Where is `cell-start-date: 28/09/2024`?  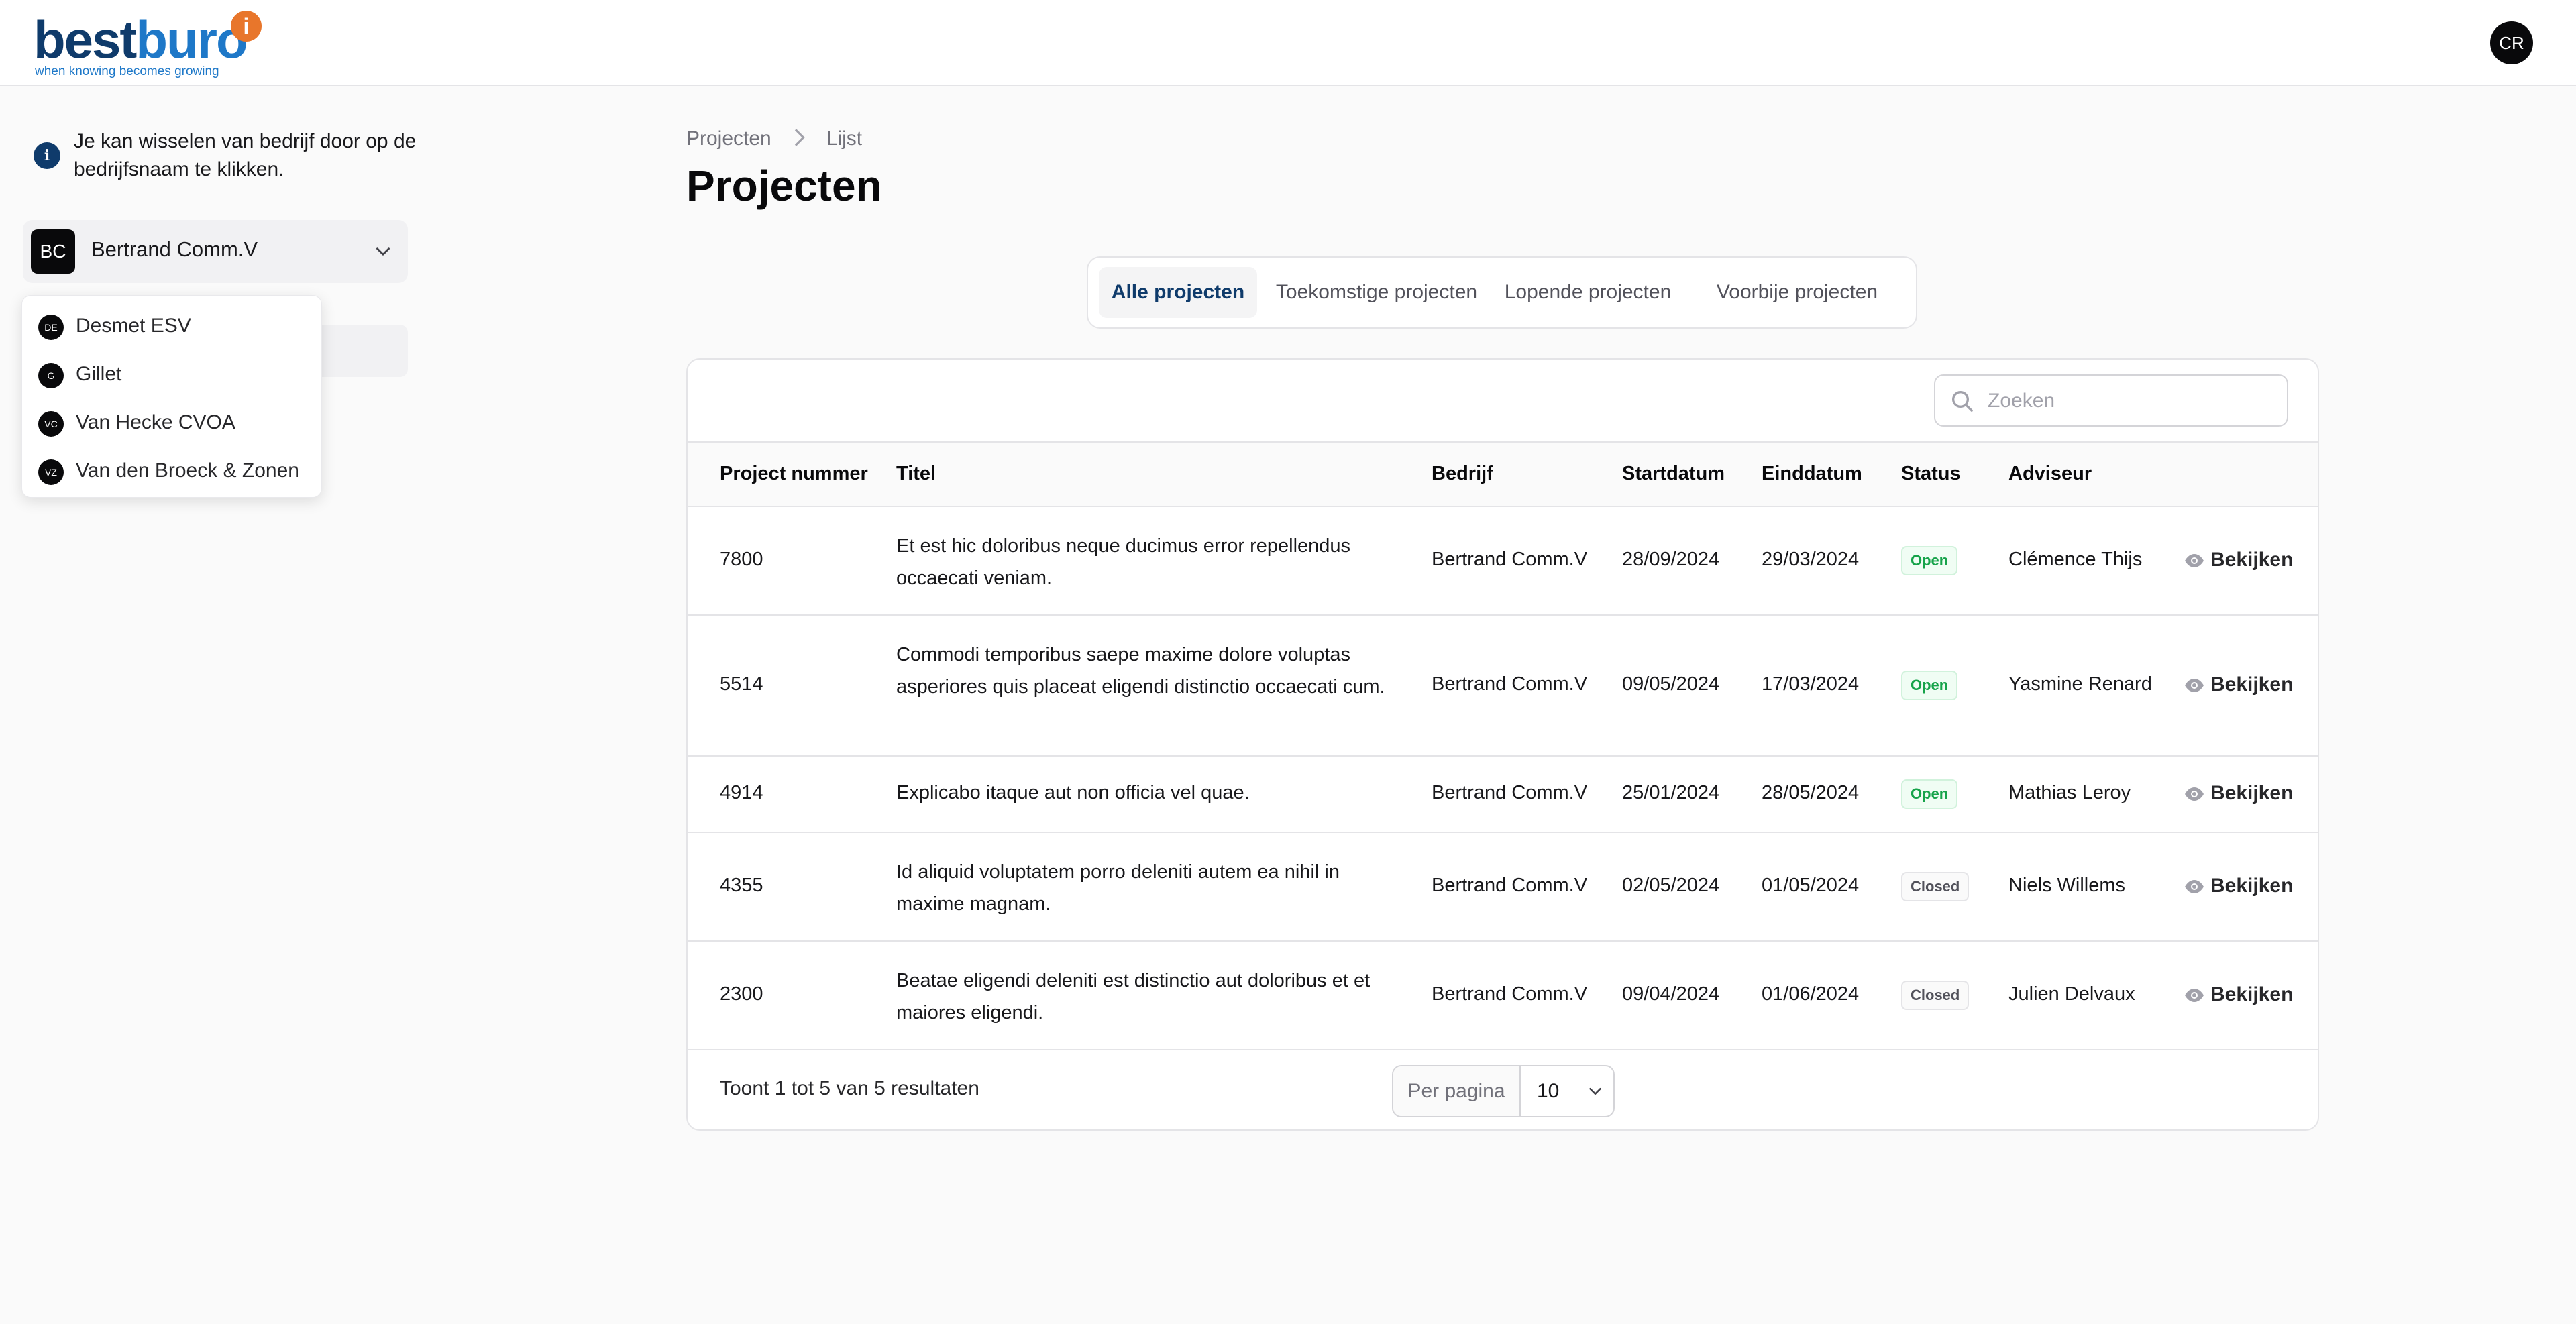 cell-start-date: 28/09/2024 is located at coordinates (1671, 559).